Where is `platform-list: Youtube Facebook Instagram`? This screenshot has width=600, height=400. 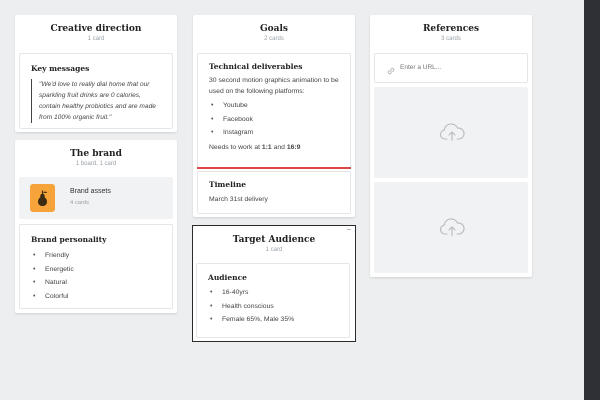 platform-list: Youtube Facebook Instagram is located at coordinates (274, 119).